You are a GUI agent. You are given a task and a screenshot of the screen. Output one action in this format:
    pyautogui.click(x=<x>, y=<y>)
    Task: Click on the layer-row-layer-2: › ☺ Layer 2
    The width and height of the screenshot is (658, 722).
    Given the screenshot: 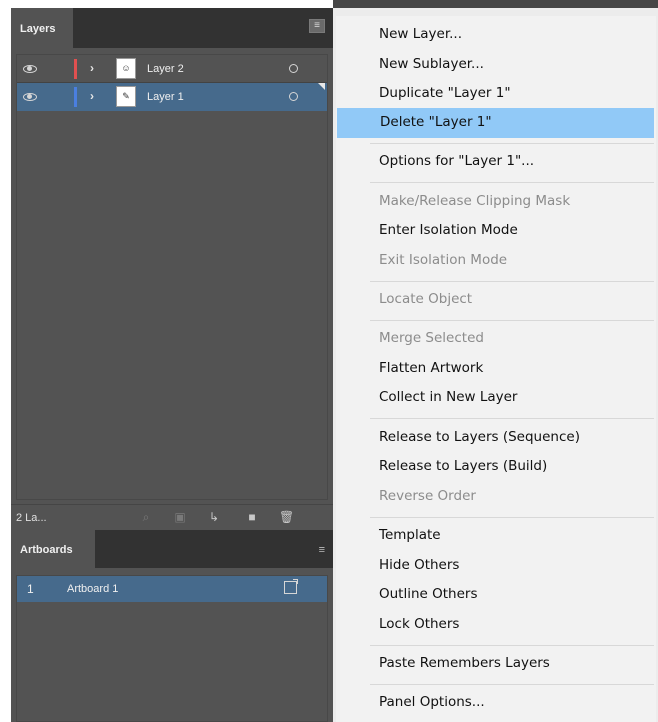 What is the action you would take?
    pyautogui.click(x=172, y=69)
    